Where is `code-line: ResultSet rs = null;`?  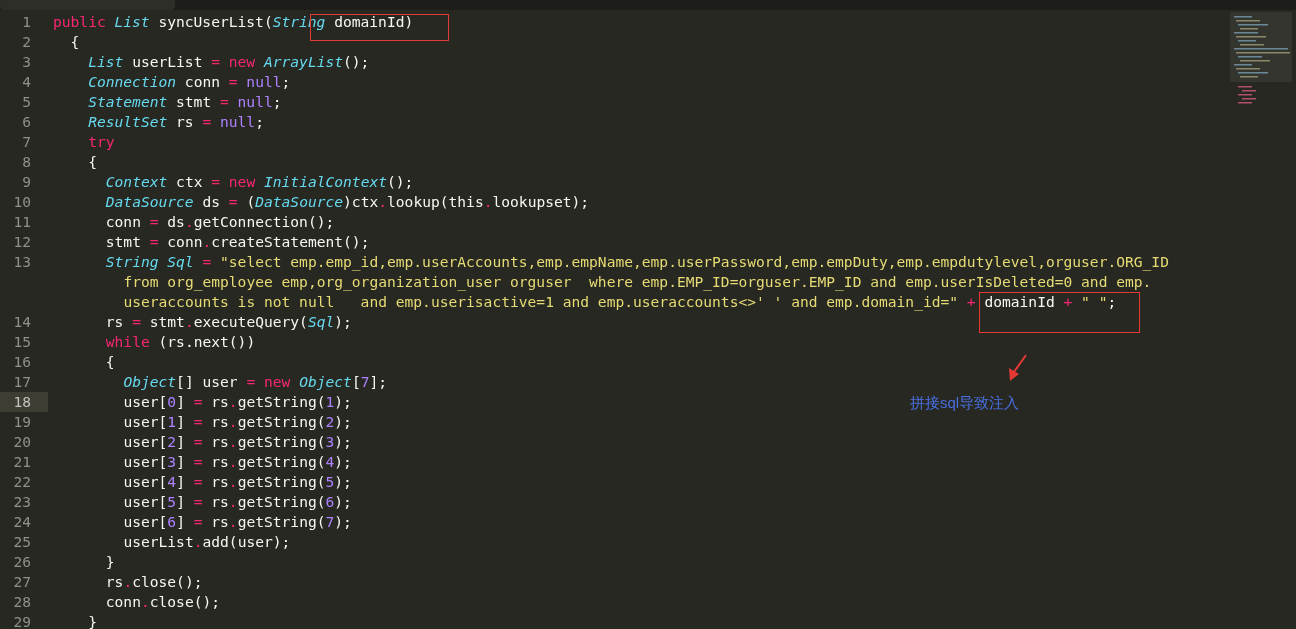
code-line: ResultSet rs = null; is located at coordinates (176, 121).